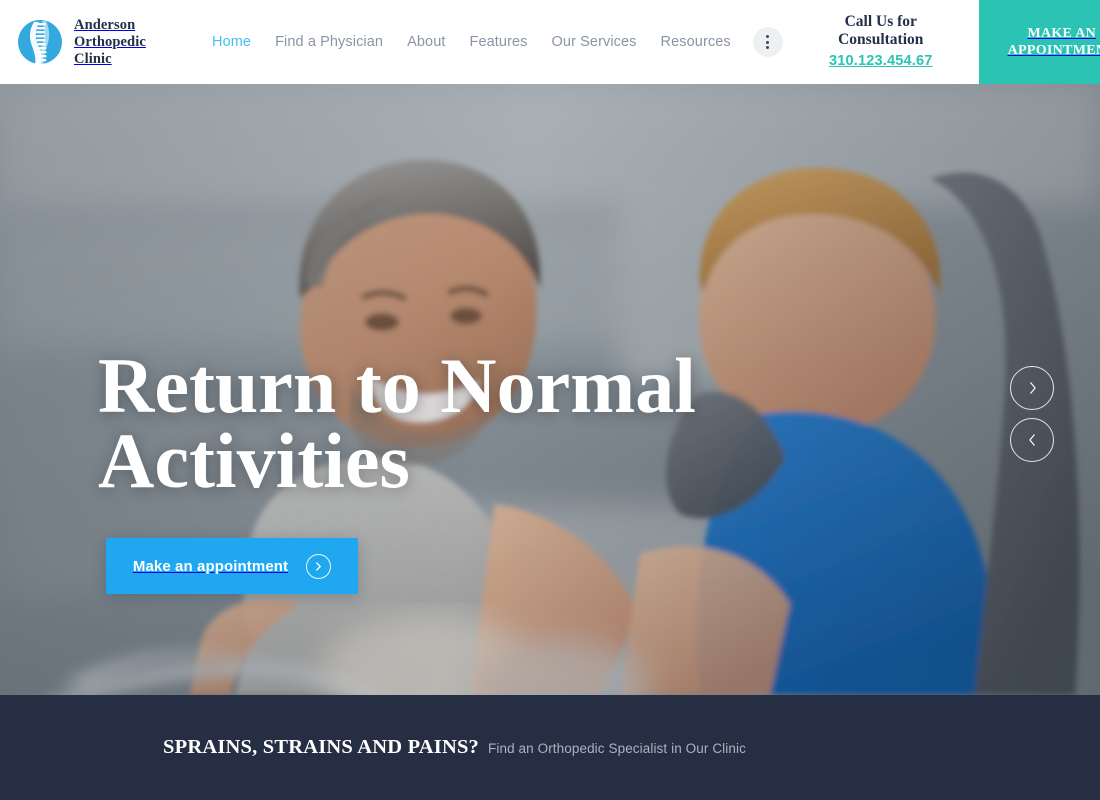 This screenshot has height=800, width=1100. I want to click on slider-next-button, so click(1032, 388).